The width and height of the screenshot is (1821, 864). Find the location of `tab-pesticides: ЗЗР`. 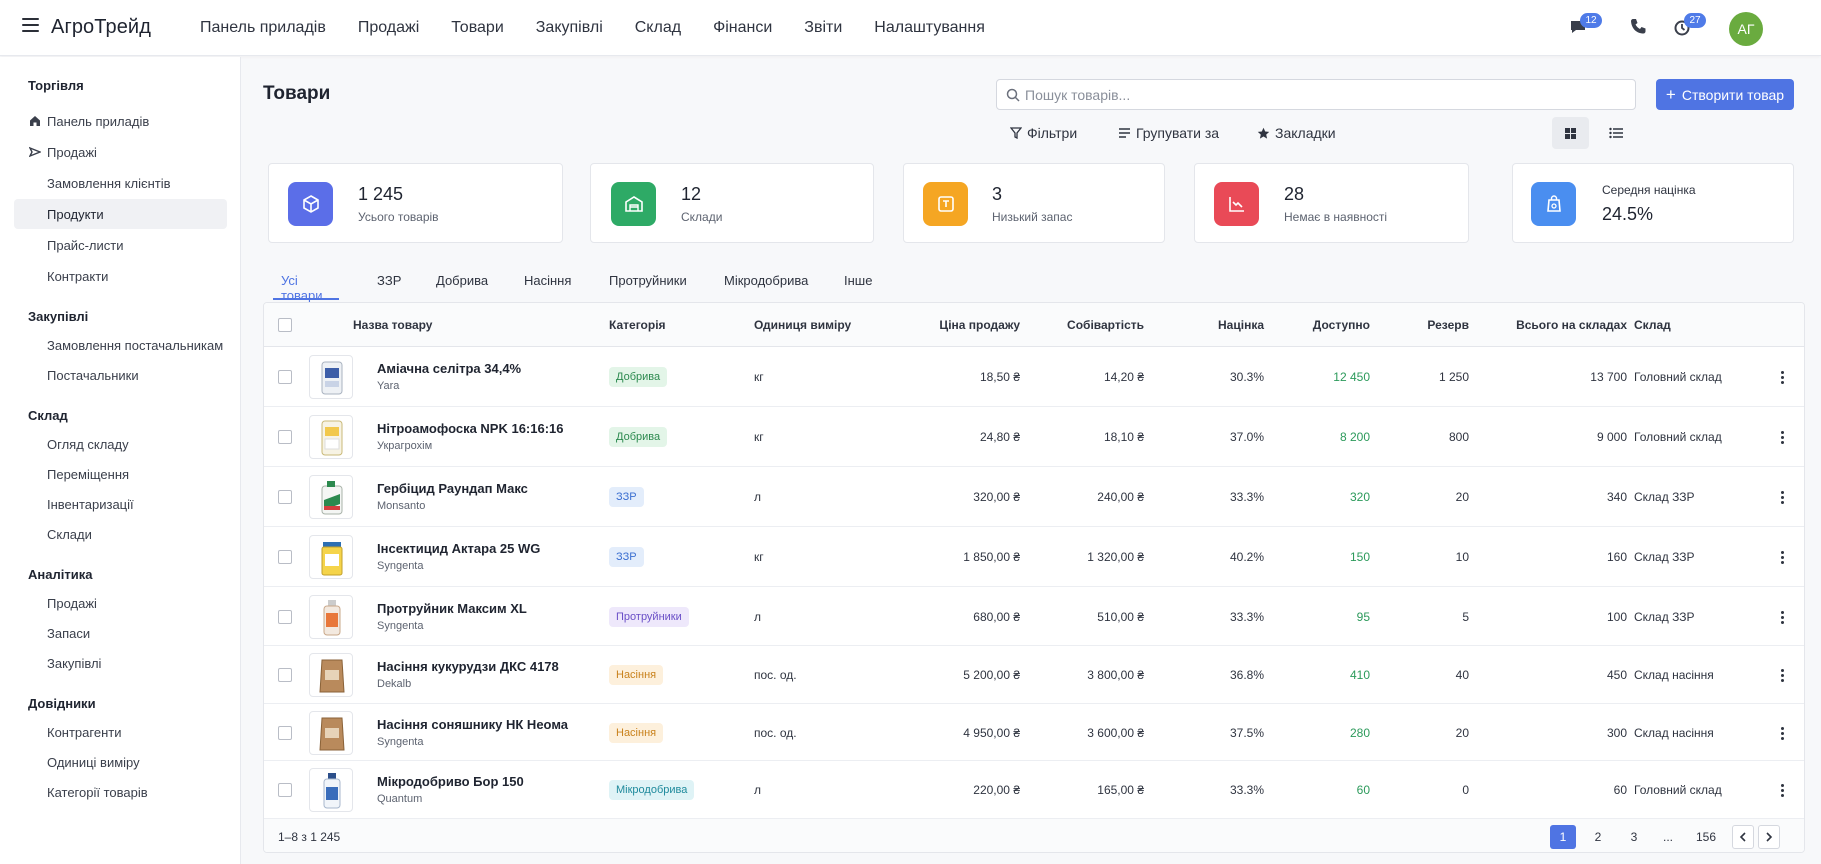

tab-pesticides: ЗЗР is located at coordinates (389, 283).